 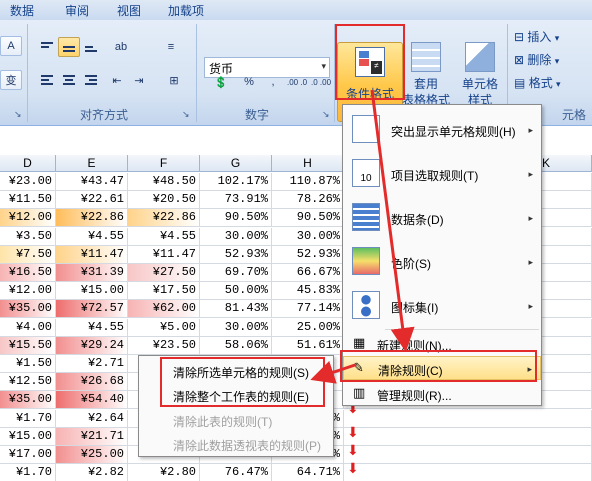 What do you see at coordinates (77, 10) in the screenshot?
I see `tab-review: 审阅` at bounding box center [77, 10].